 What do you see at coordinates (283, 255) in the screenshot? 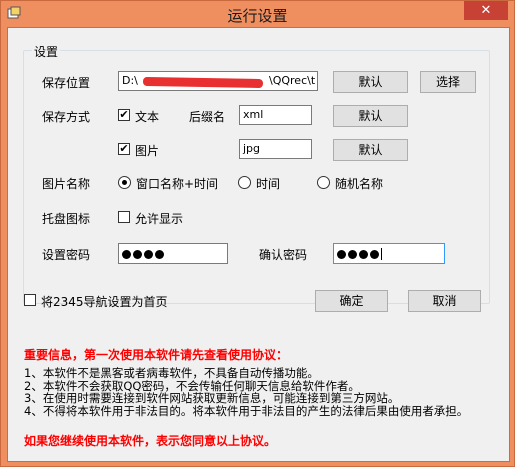
I see `confirm-password-label: 确认密码` at bounding box center [283, 255].